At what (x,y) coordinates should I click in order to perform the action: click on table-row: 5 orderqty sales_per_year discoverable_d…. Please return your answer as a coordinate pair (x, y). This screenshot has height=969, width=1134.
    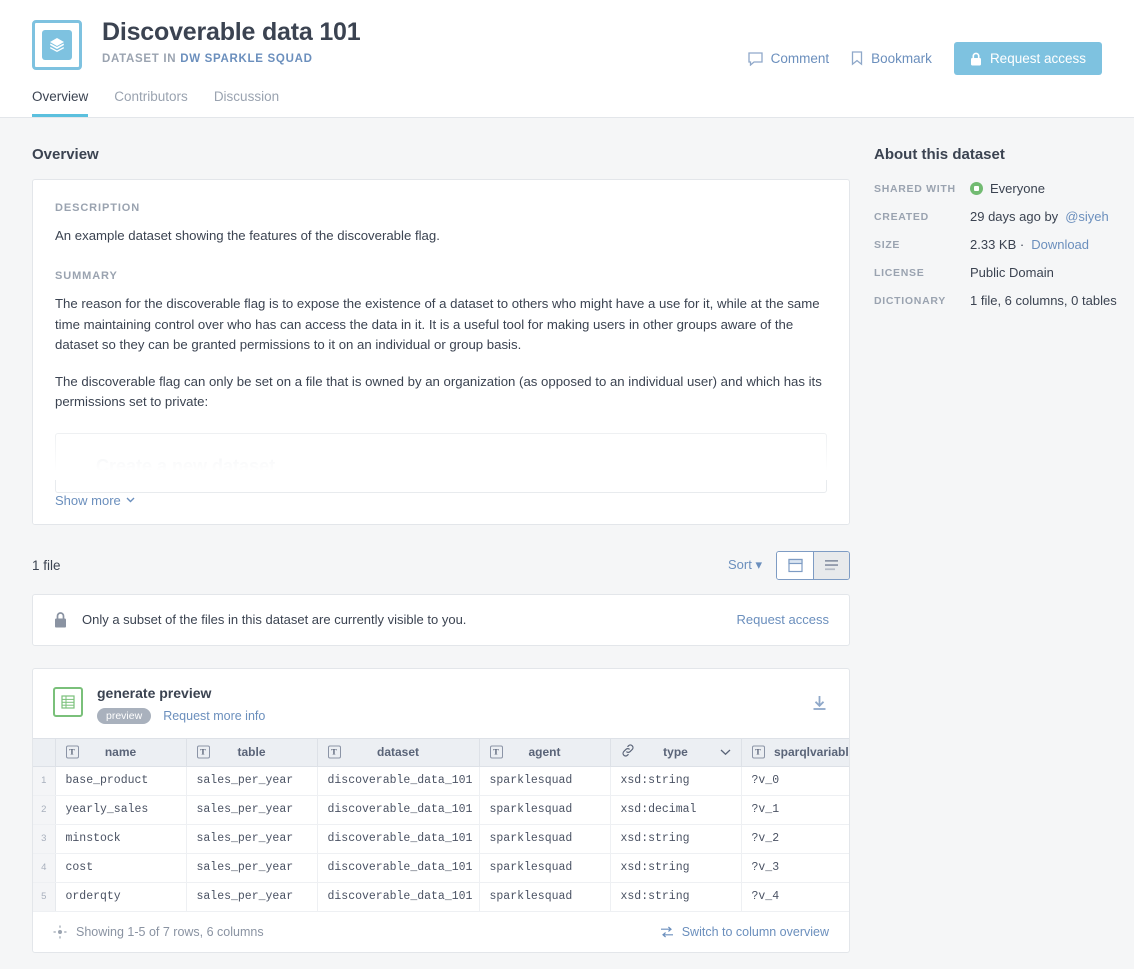
    Looking at the image, I should click on (441, 897).